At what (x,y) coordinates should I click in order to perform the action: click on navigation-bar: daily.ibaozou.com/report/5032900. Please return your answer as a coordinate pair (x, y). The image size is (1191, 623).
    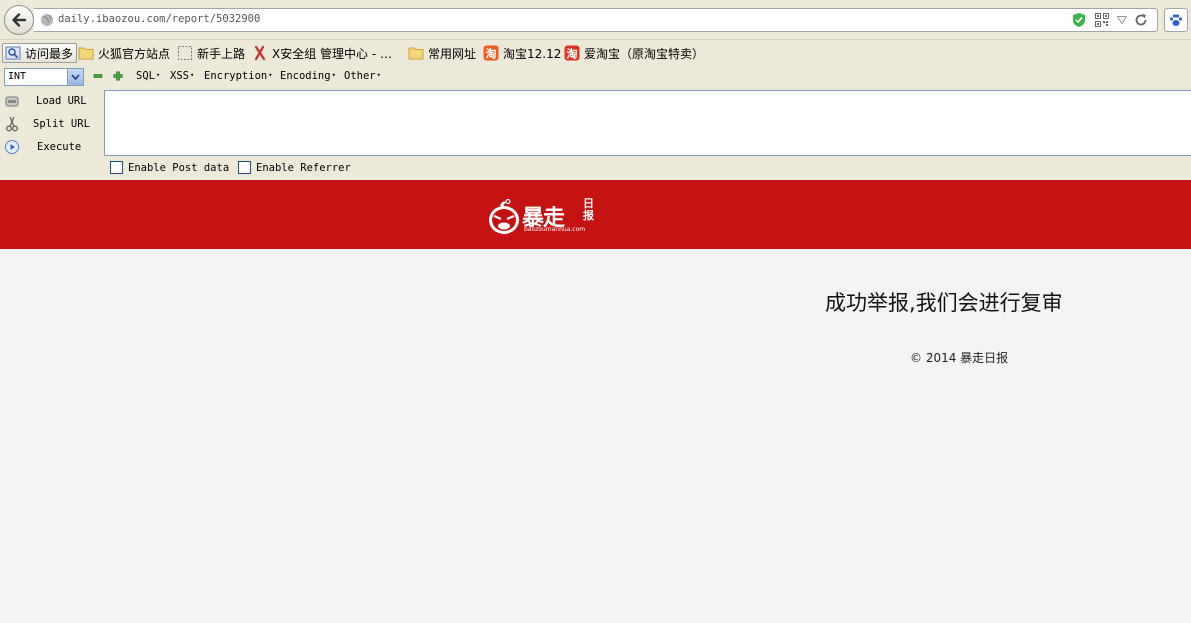
    Looking at the image, I should click on (595, 20).